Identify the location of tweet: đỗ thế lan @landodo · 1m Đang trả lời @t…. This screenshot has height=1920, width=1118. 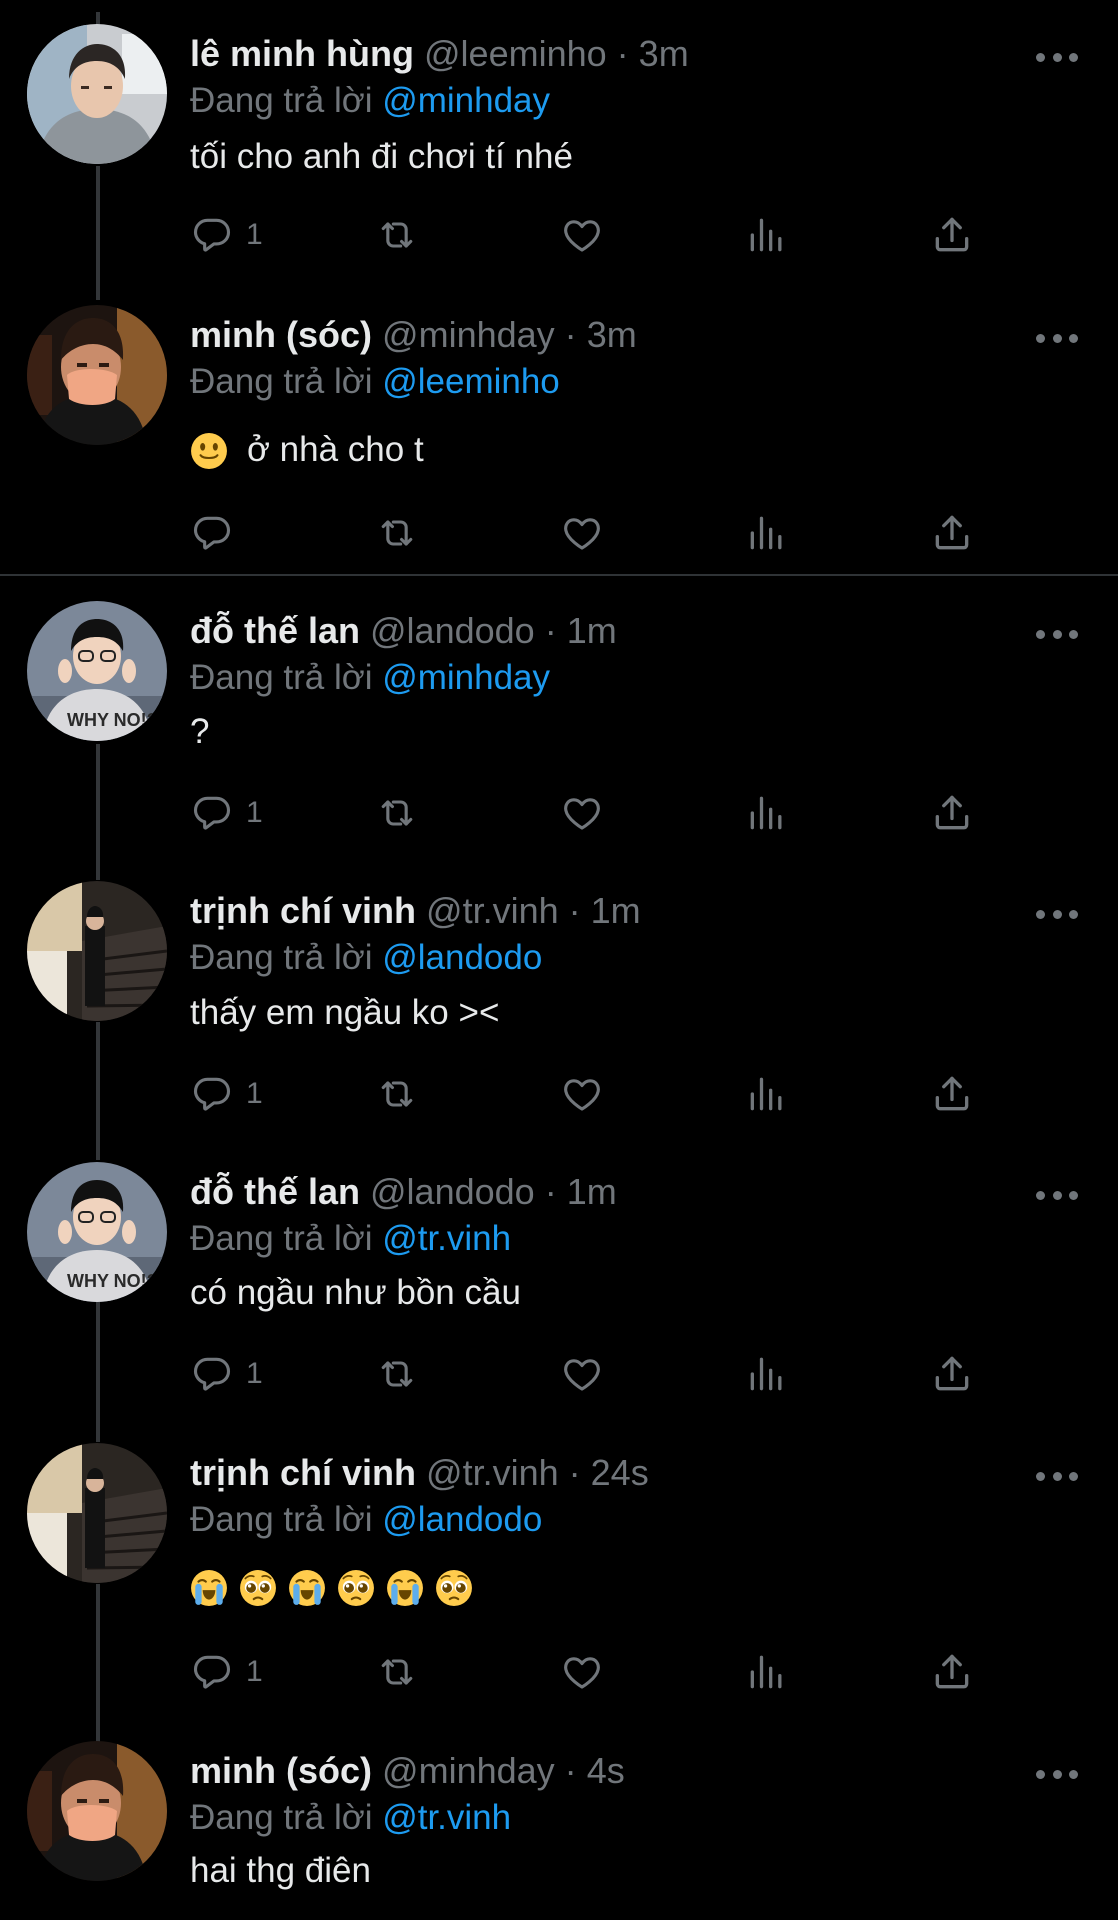
(559, 1292).